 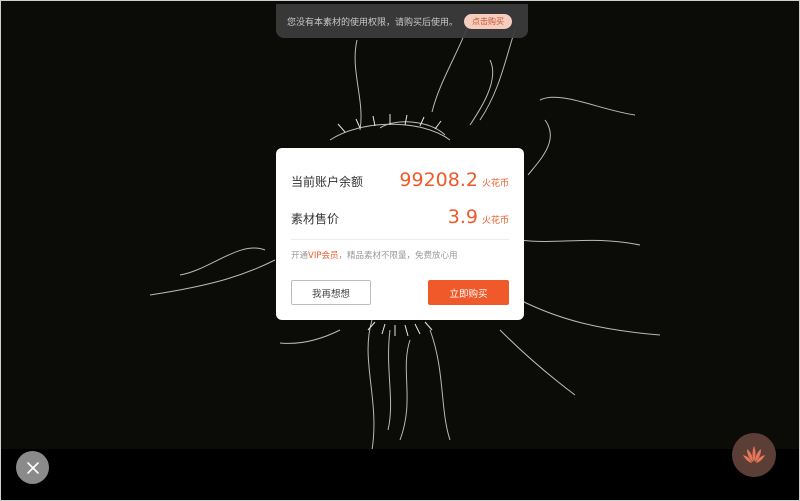 I want to click on balance-row: 当前账户余额 99208.2 火花币, so click(x=400, y=180).